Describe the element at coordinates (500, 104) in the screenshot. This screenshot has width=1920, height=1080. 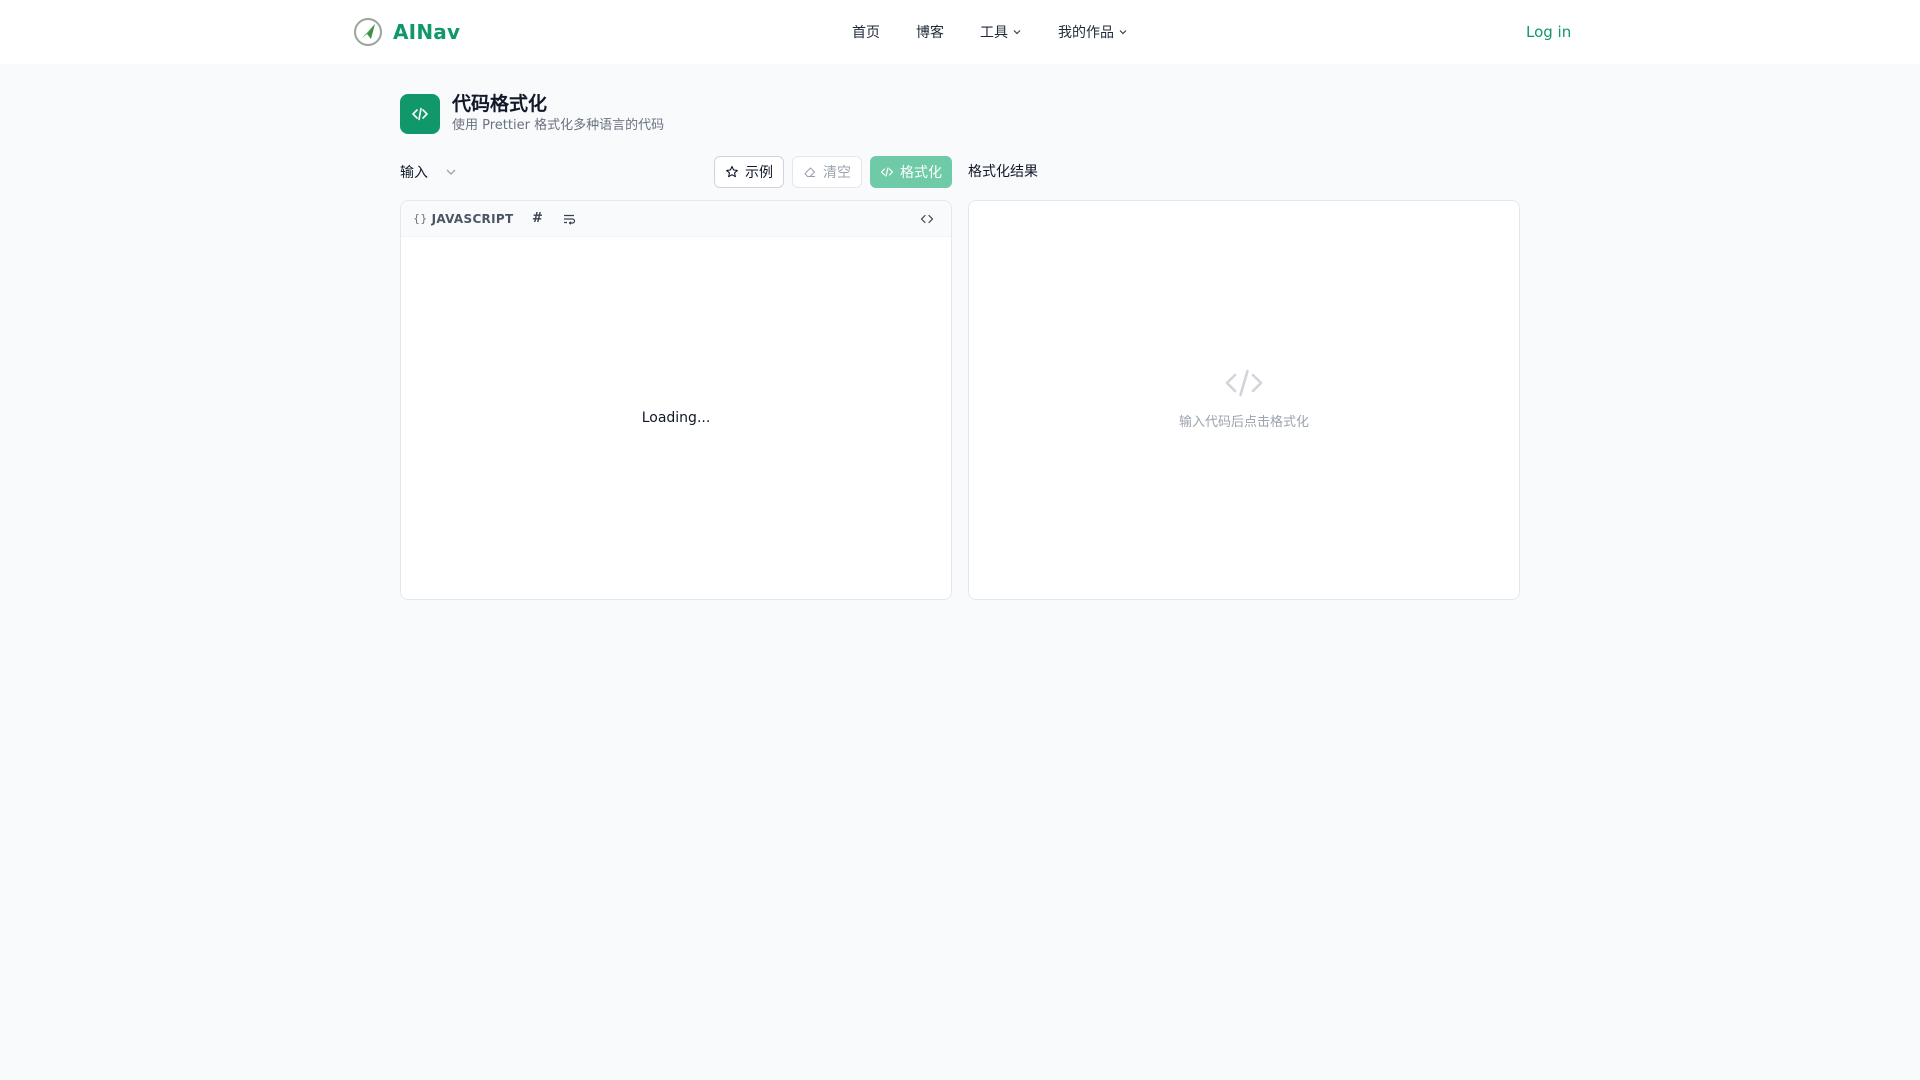
I see `page-title: 代码格式化` at that location.